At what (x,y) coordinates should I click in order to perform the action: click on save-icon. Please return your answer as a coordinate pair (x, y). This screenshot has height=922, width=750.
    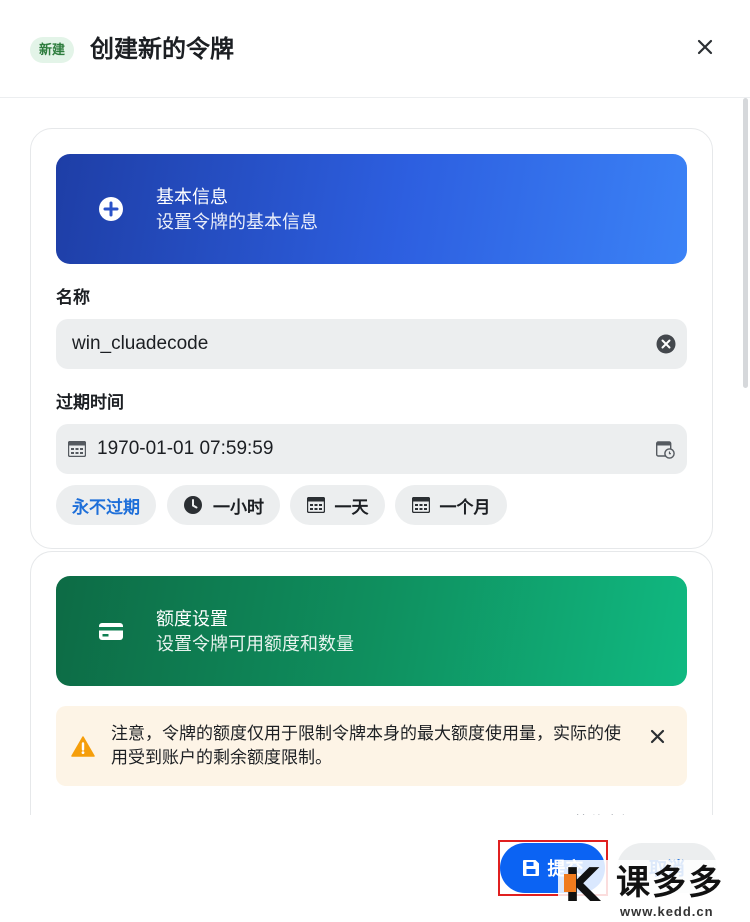
    Looking at the image, I should click on (530, 868).